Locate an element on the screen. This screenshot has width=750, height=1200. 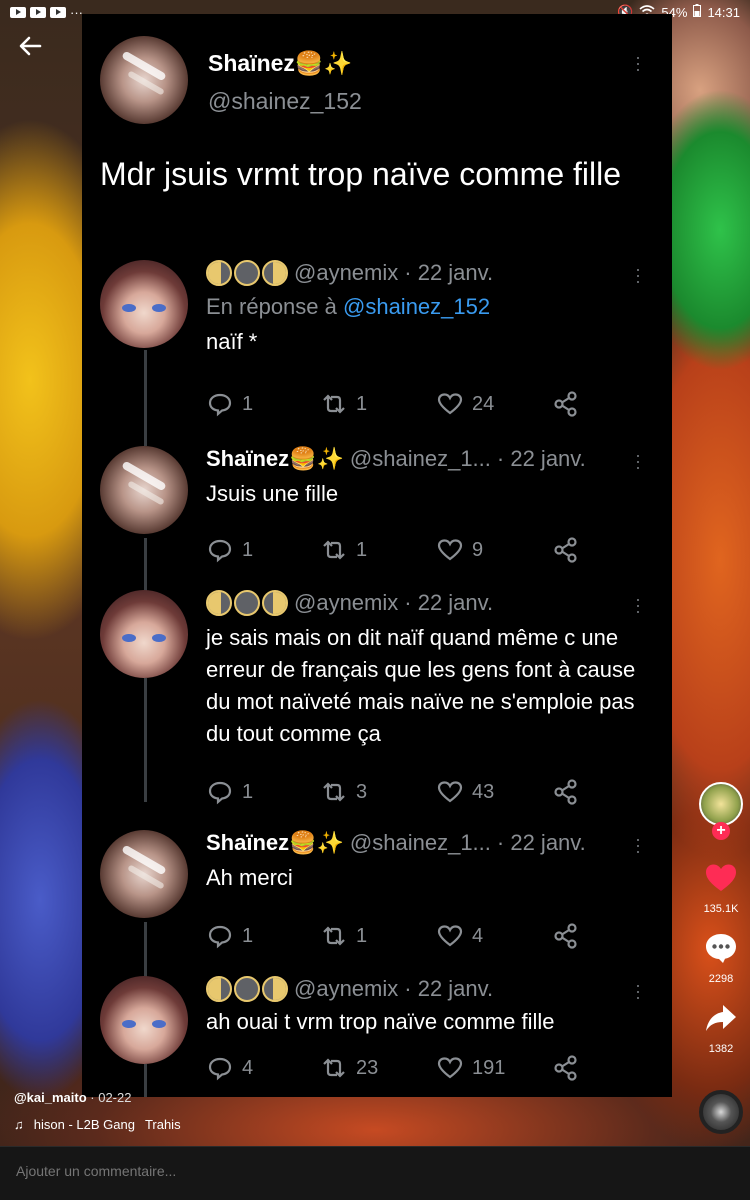
back-arrow-icon is located at coordinates (30, 46).